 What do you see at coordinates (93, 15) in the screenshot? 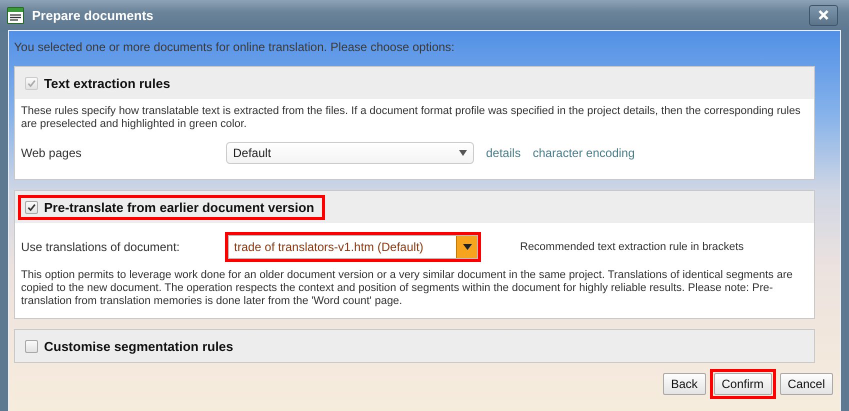
I see `window-title: Prepare documents` at bounding box center [93, 15].